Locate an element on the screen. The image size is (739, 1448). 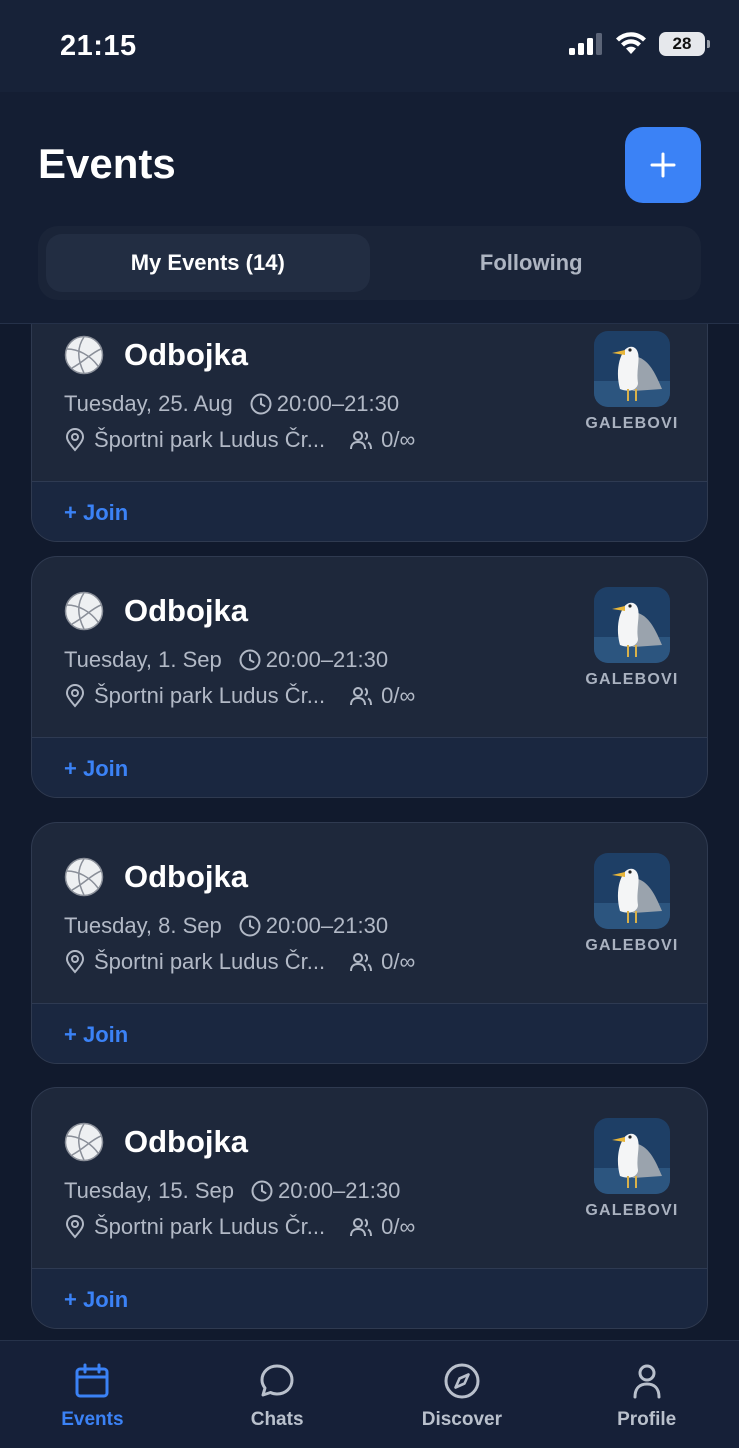
tab-label: Discover is located at coordinates (462, 1419).